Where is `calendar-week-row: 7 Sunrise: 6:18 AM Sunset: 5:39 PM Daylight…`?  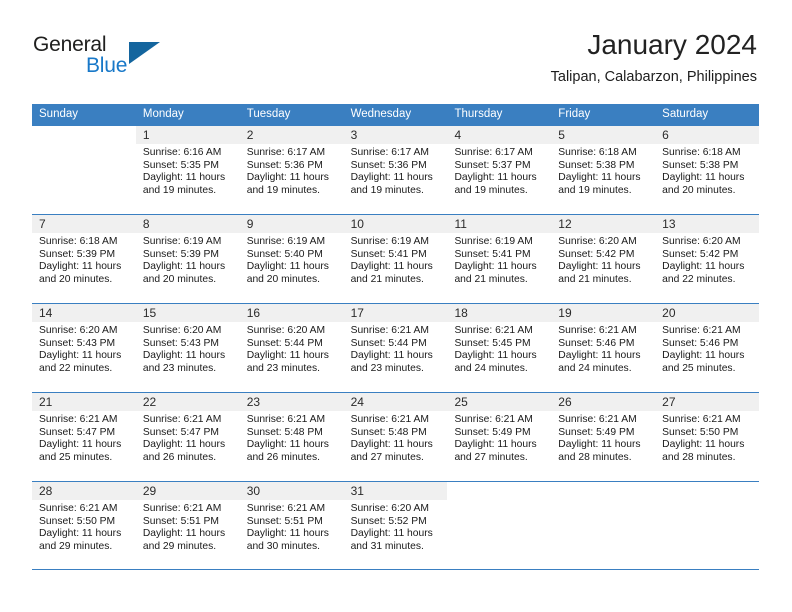 calendar-week-row: 7 Sunrise: 6:18 AM Sunset: 5:39 PM Daylight… is located at coordinates (396, 258).